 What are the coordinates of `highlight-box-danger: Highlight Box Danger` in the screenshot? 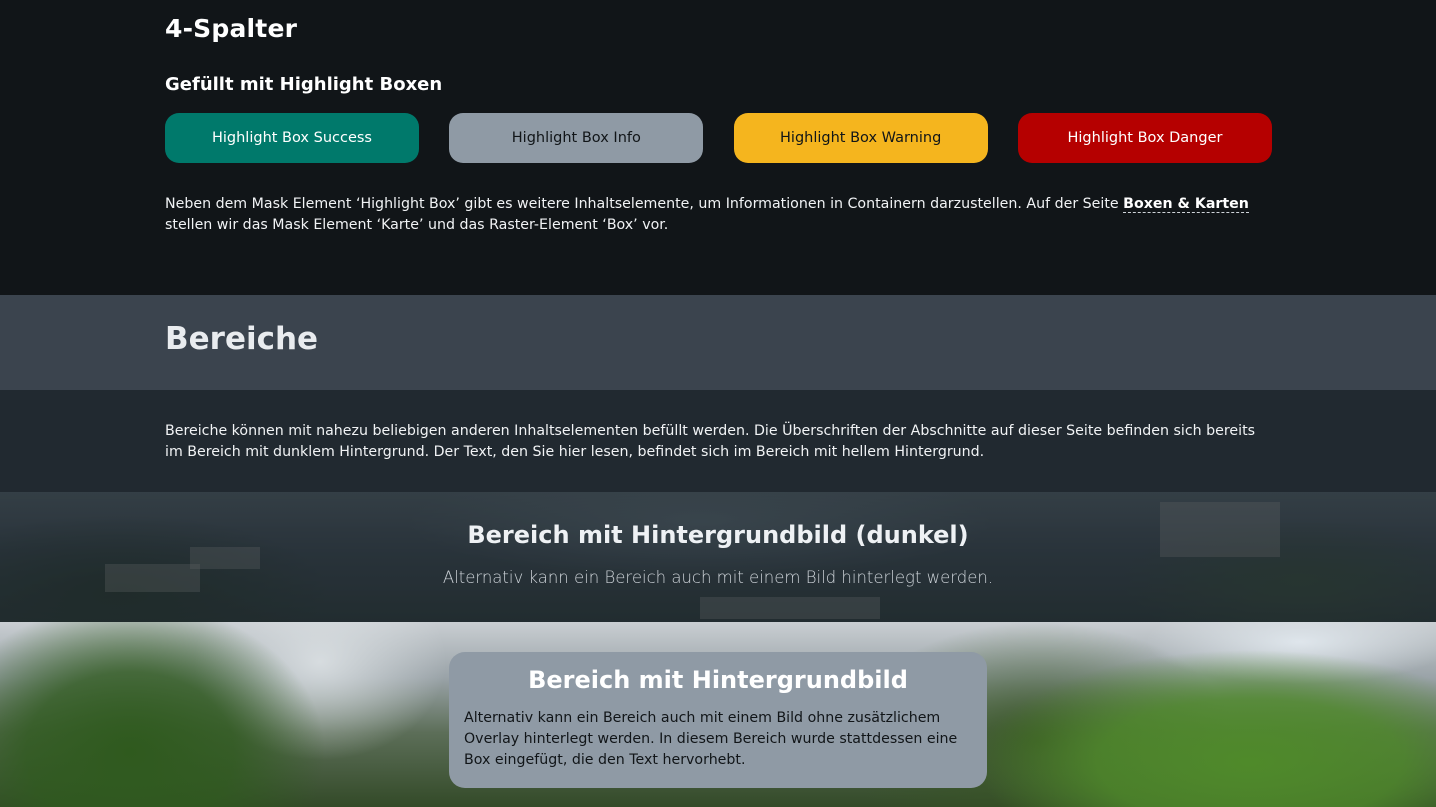 It's located at (1144, 138).